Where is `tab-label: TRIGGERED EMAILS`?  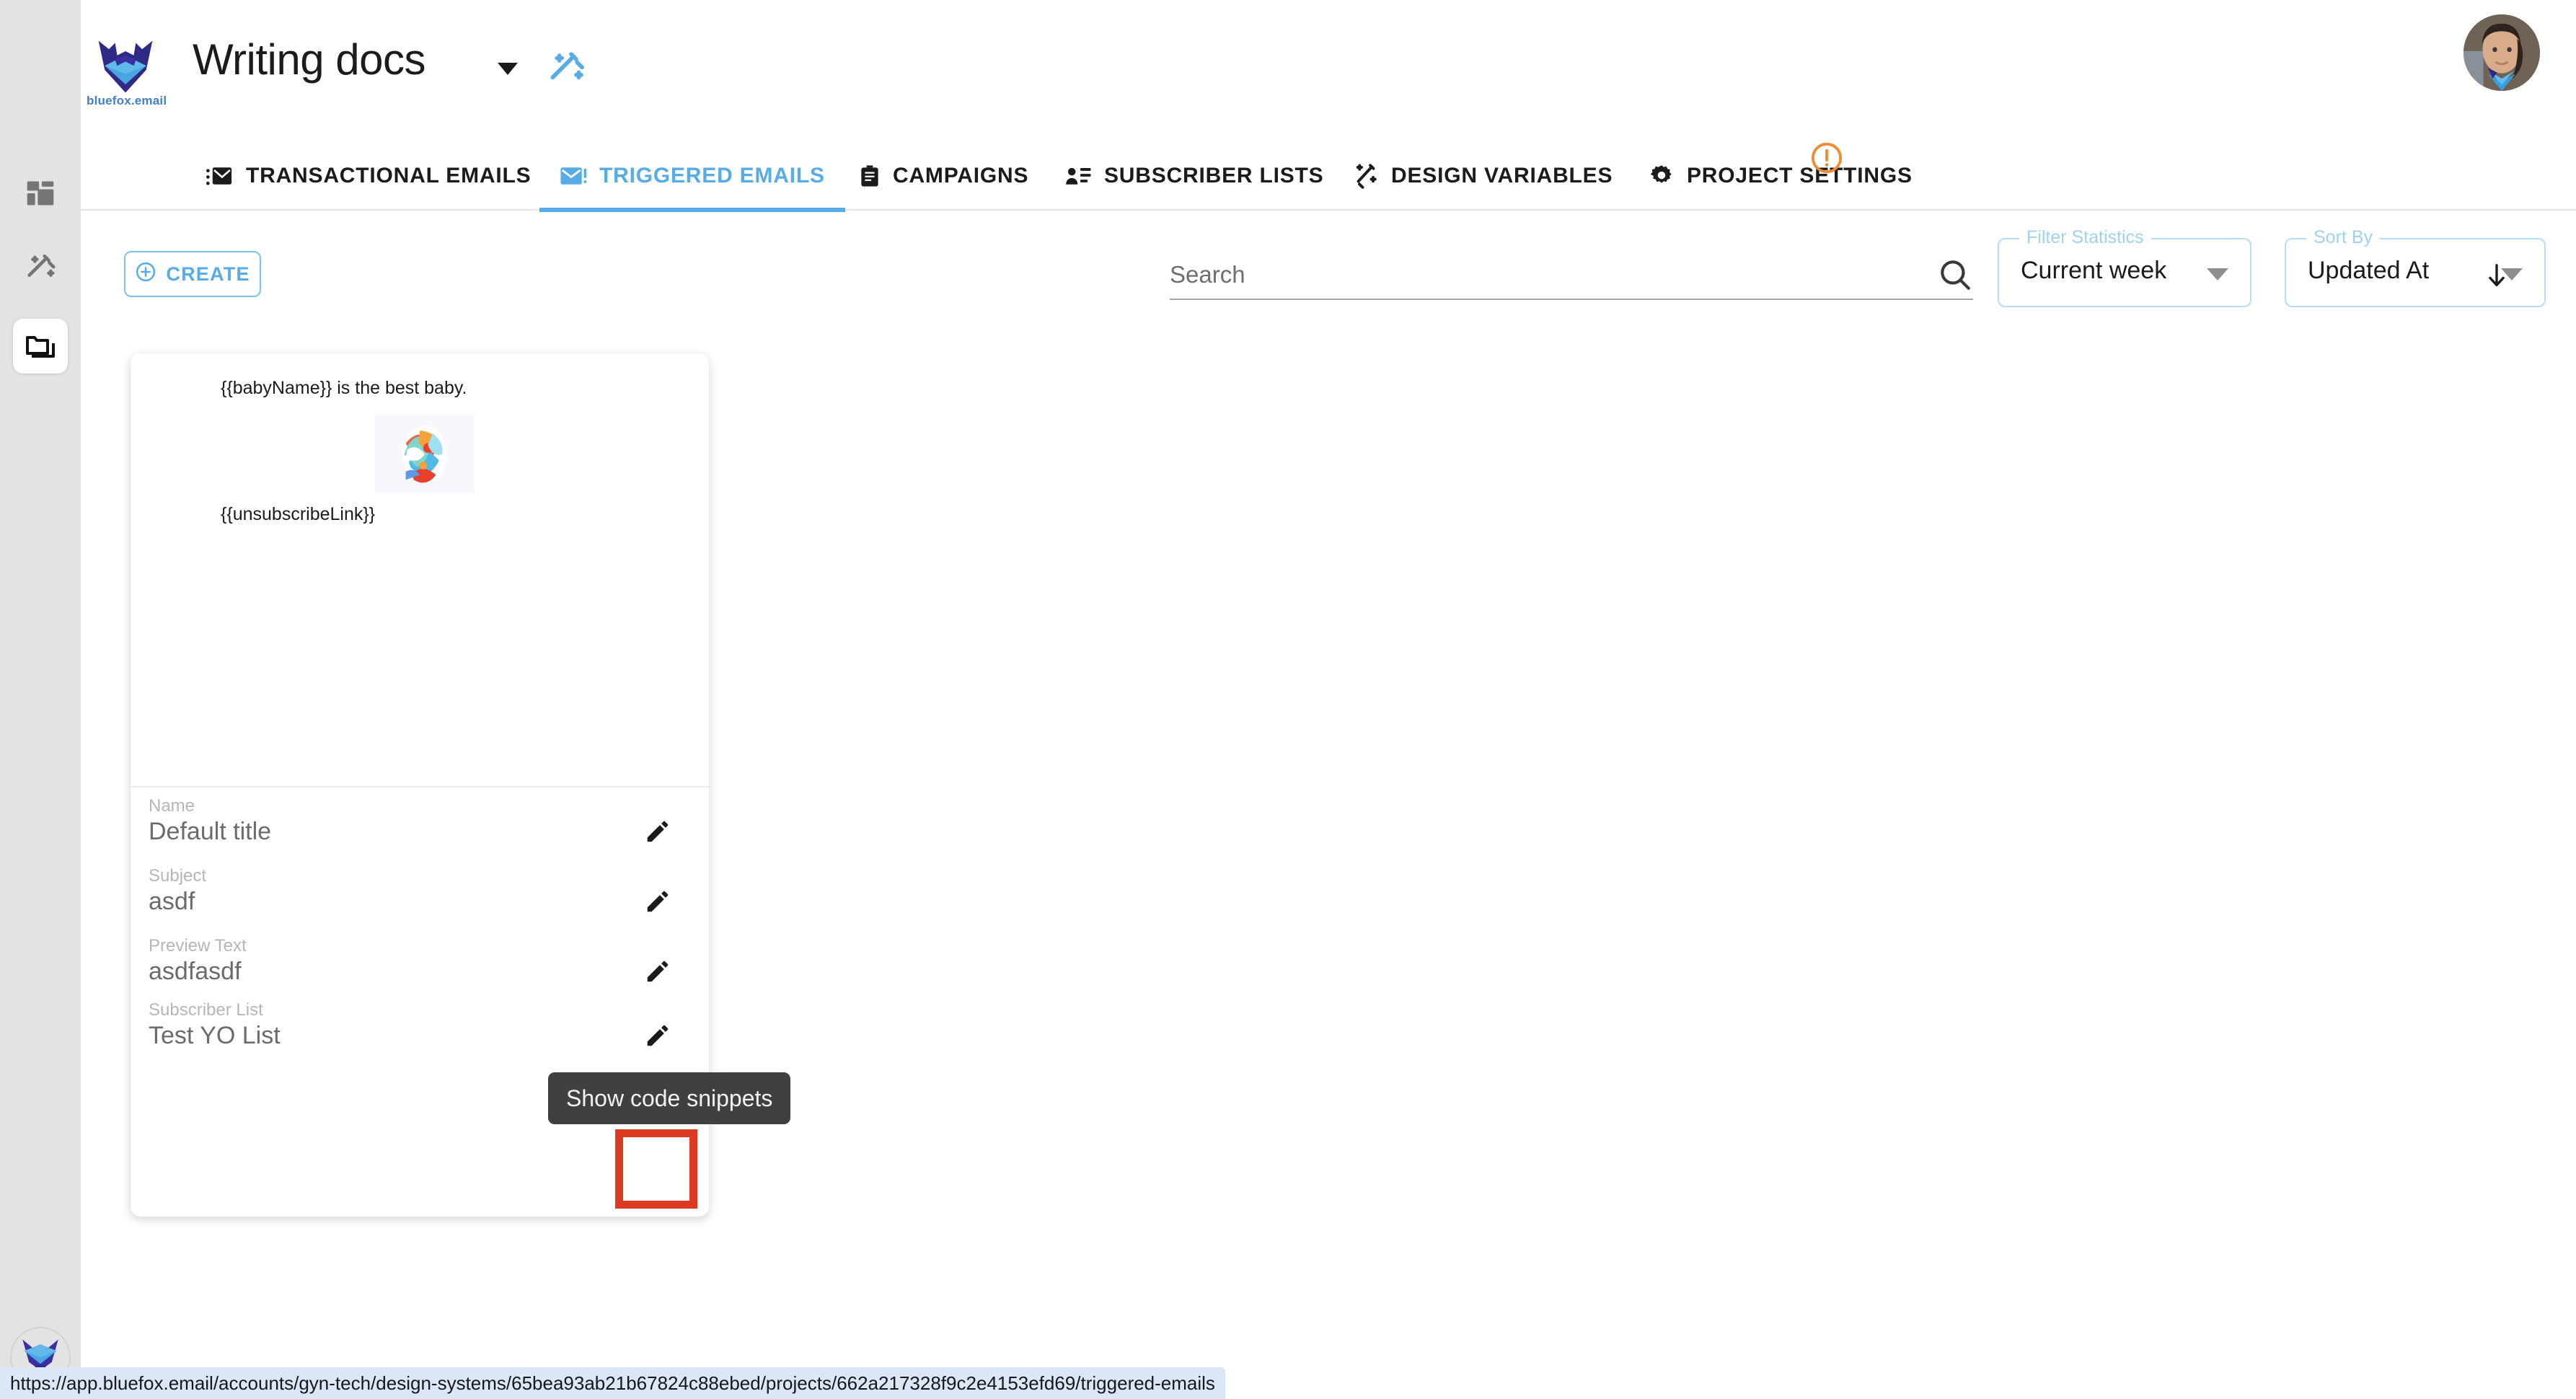
tab-label: TRIGGERED EMAILS is located at coordinates (712, 175).